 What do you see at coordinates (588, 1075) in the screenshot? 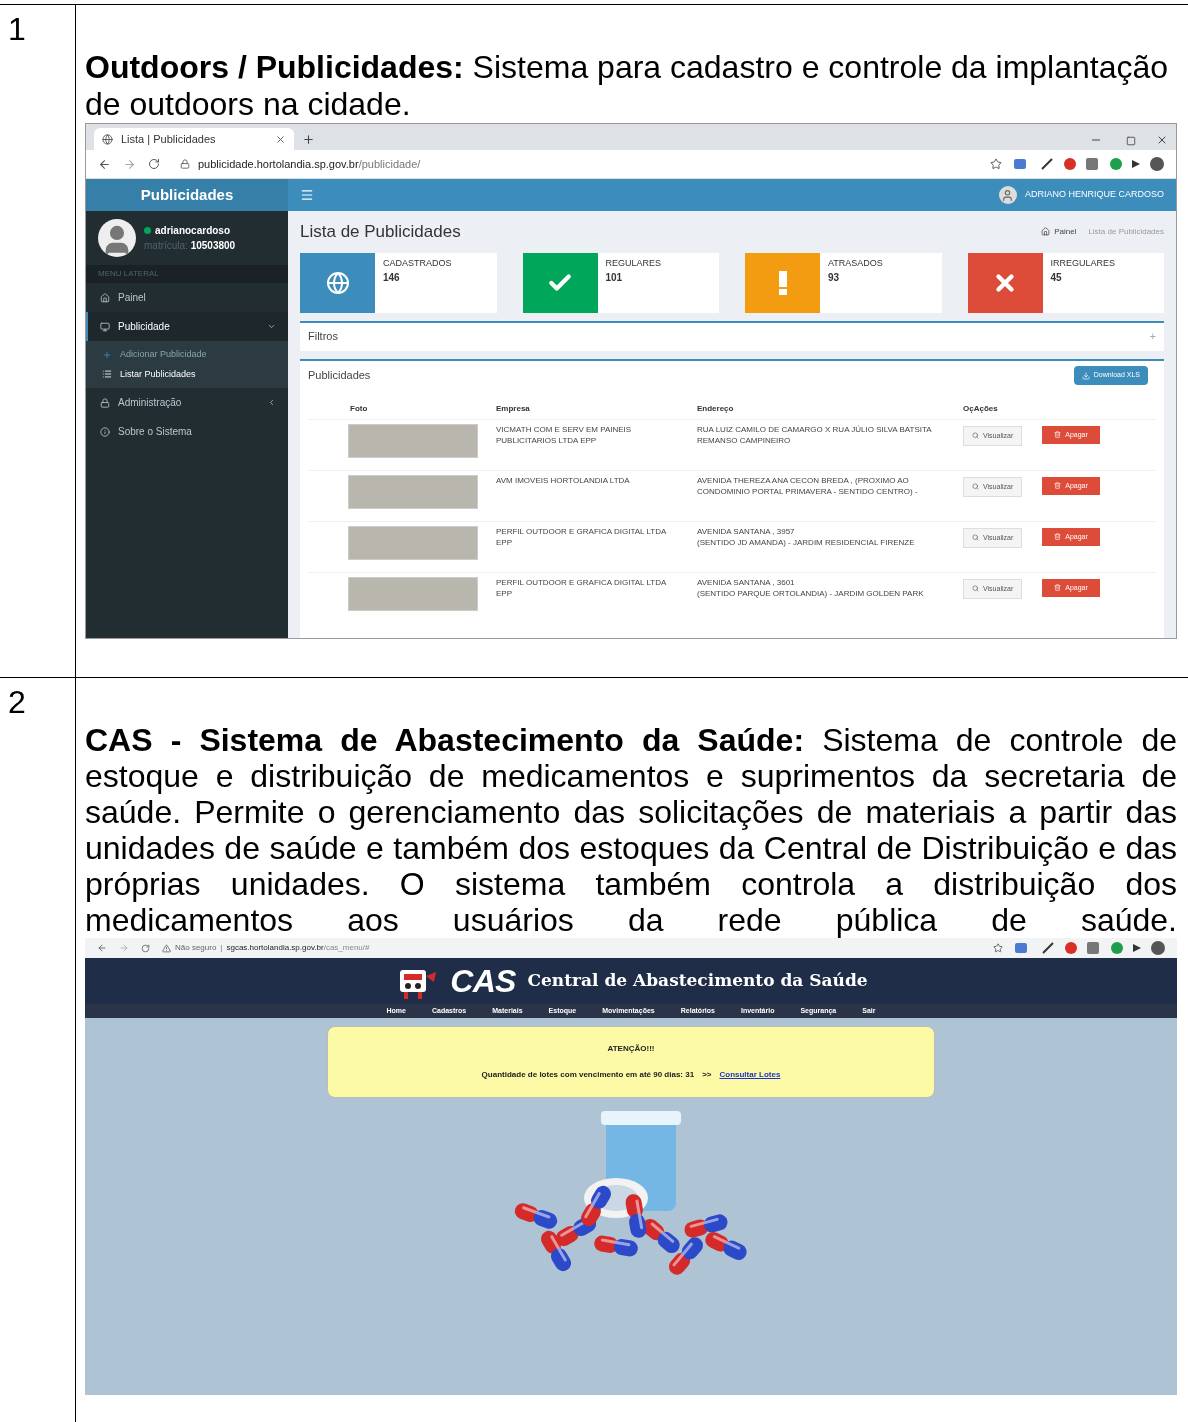
I see `alert-message: Quantidade de lotes com vencimento em até 90 dias: 31` at bounding box center [588, 1075].